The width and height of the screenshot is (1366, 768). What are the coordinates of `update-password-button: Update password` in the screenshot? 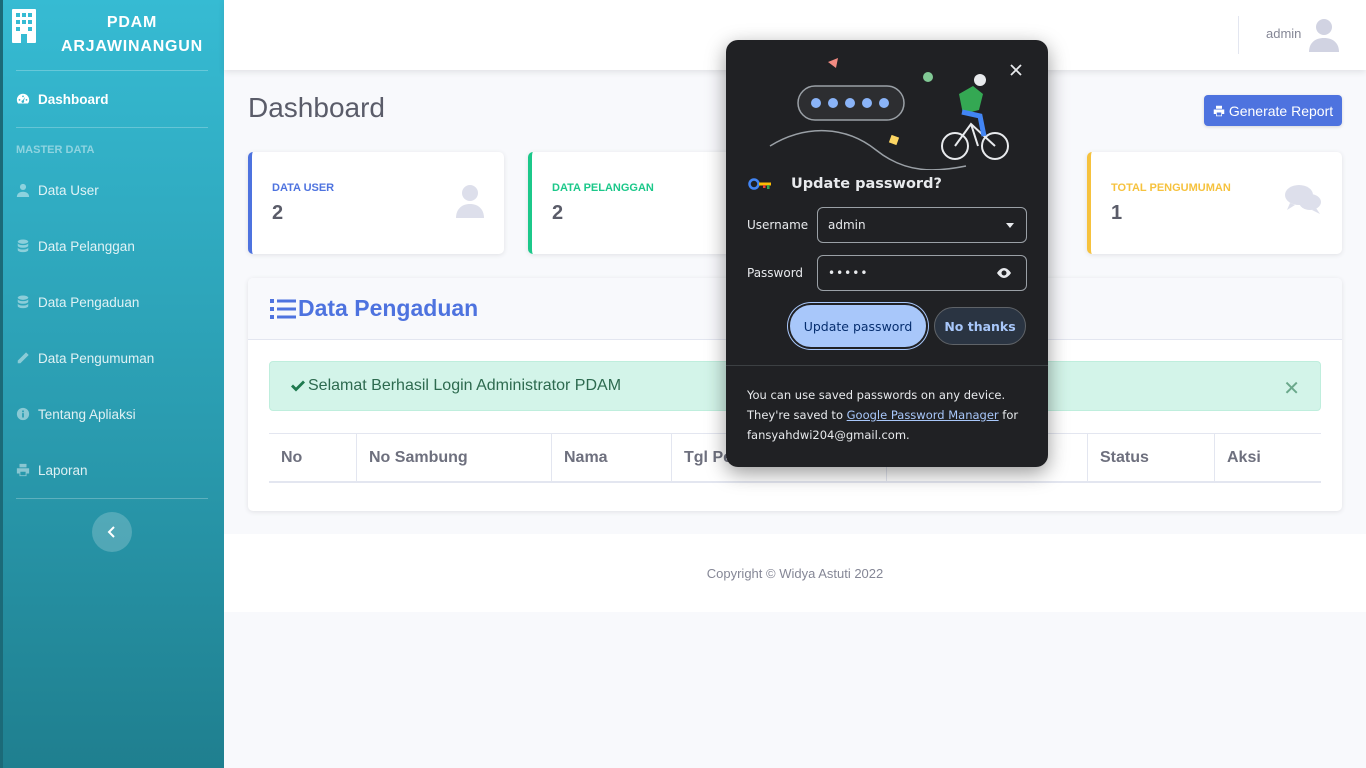 It's located at (858, 326).